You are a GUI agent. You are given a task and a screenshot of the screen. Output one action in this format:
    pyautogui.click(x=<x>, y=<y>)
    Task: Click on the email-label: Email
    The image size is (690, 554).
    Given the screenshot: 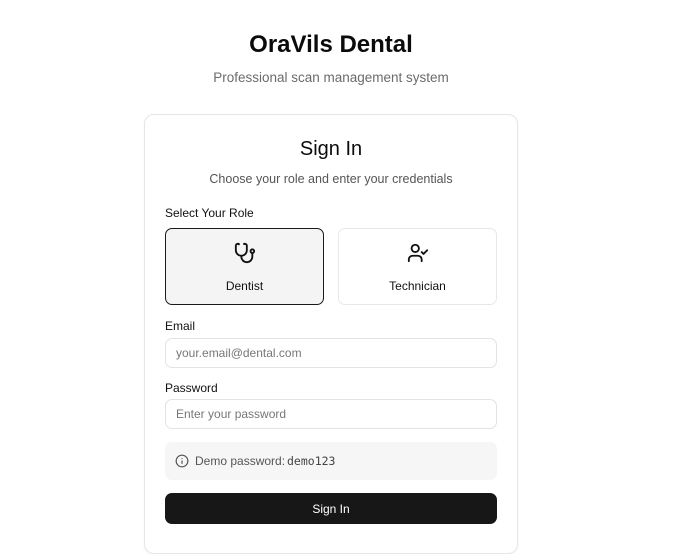 What is the action you would take?
    pyautogui.click(x=180, y=326)
    